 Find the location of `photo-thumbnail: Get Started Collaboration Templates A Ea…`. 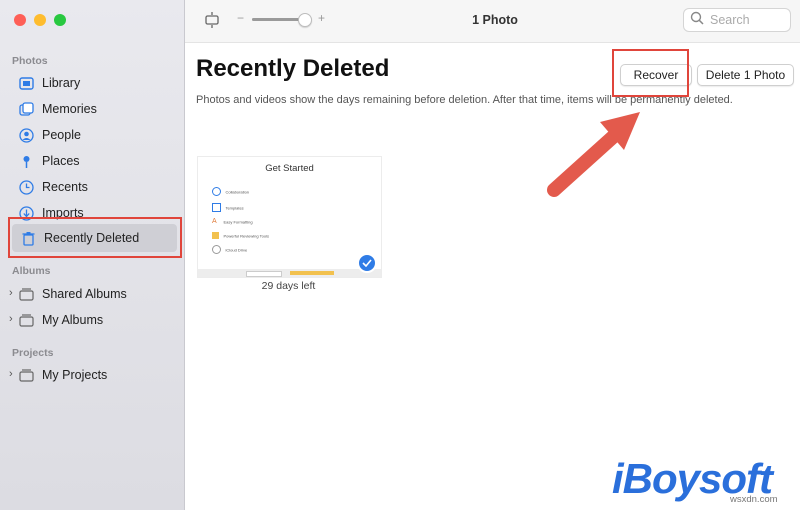

photo-thumbnail: Get Started Collaboration Templates A Ea… is located at coordinates (289, 217).